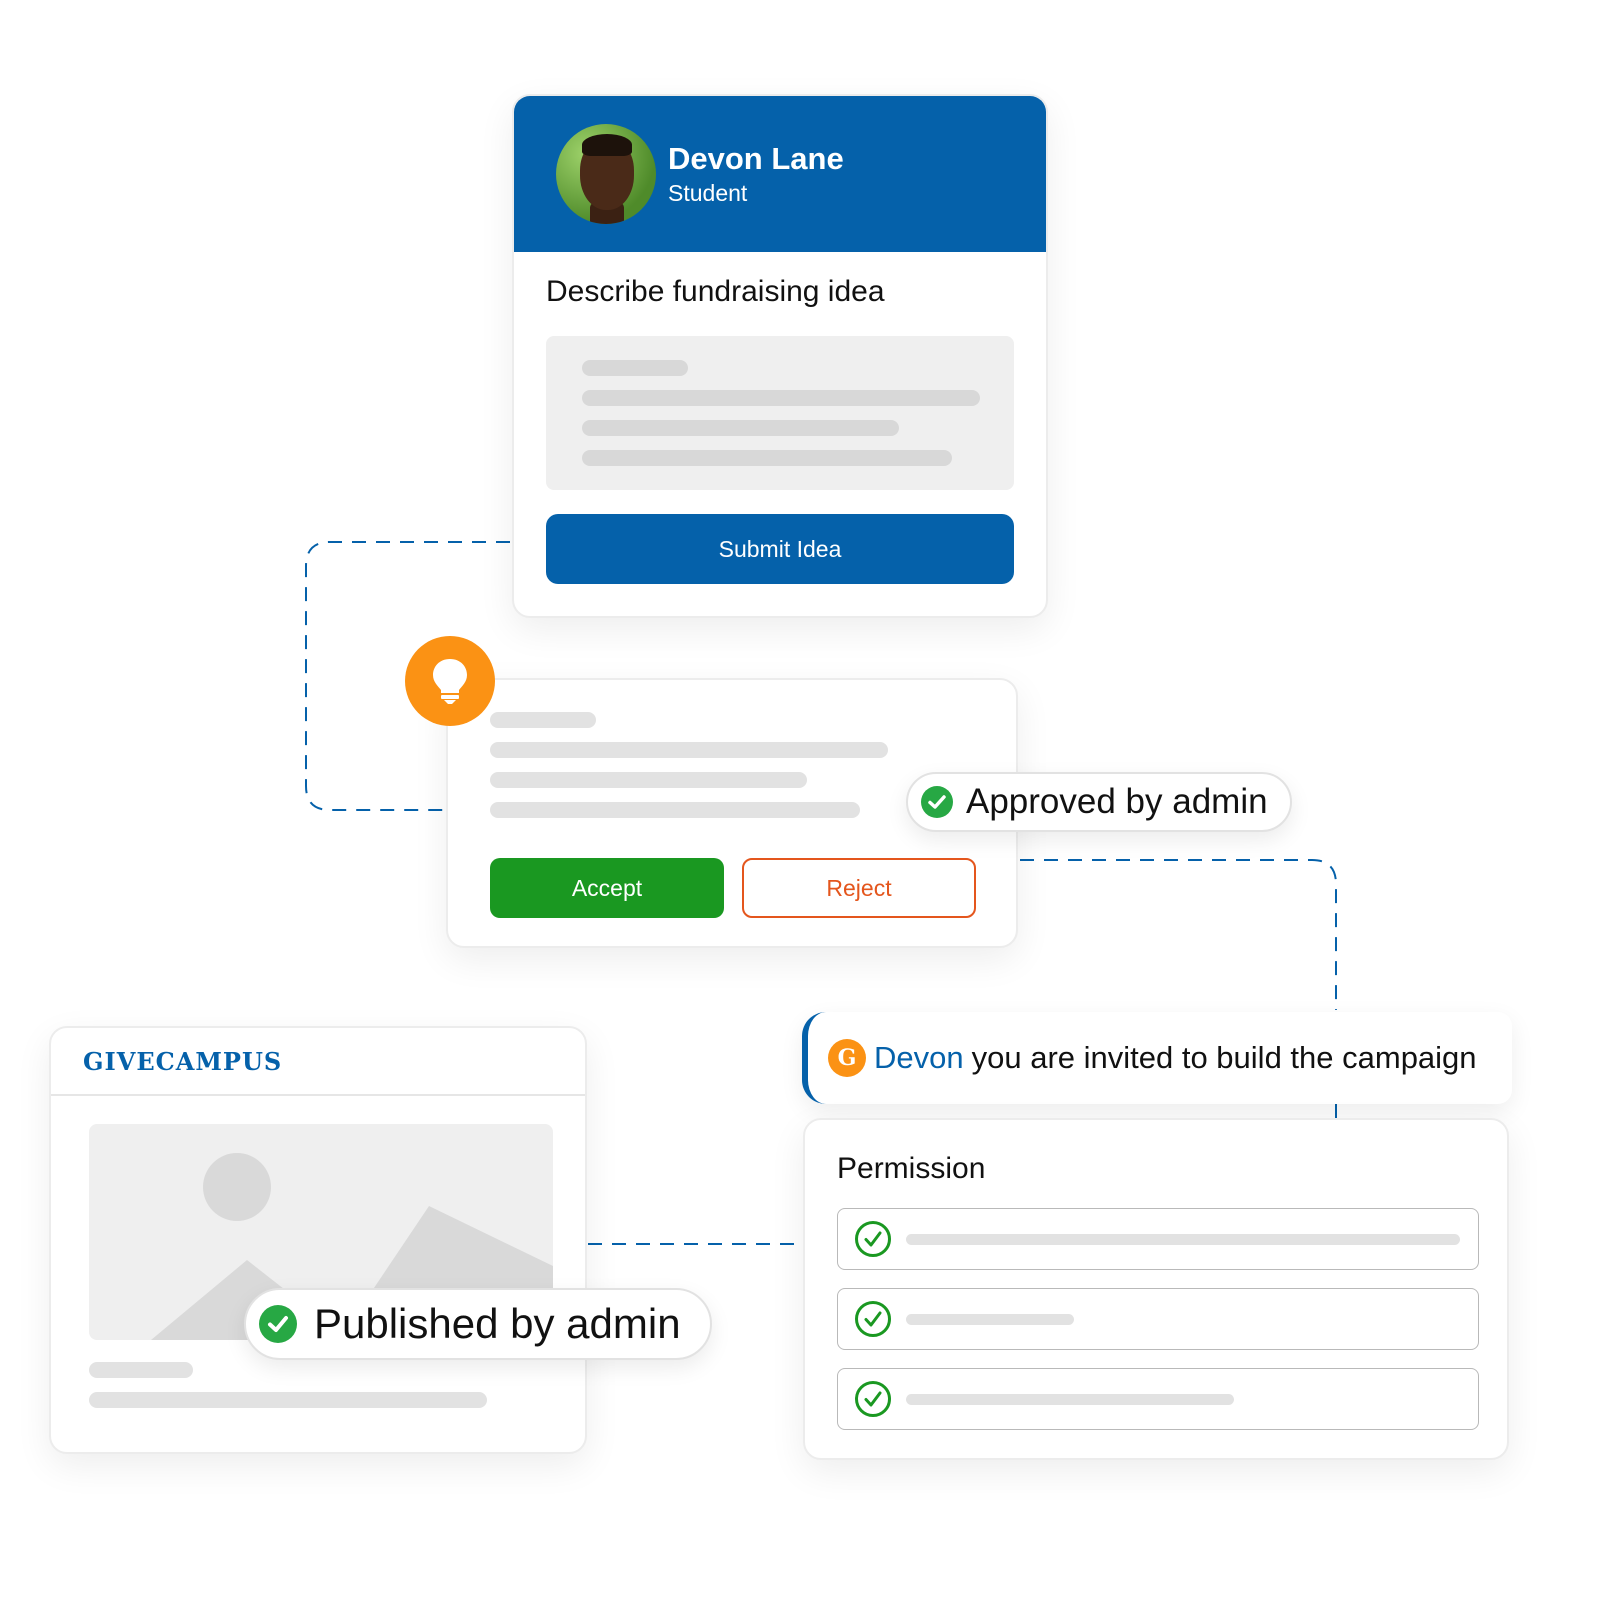 The width and height of the screenshot is (1600, 1600). Describe the element at coordinates (1224, 1057) in the screenshot. I see `invite-message: you are invited to build the campaign` at that location.